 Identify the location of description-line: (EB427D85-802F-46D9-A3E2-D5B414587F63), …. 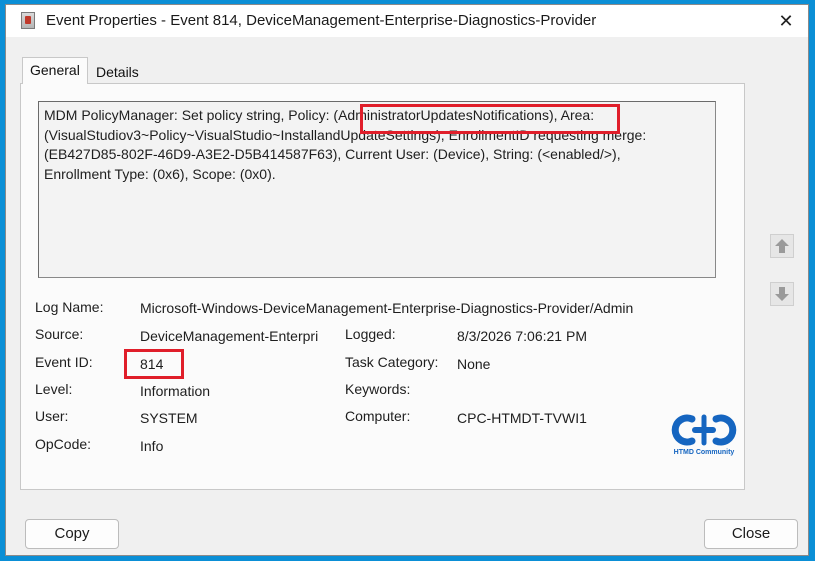
(332, 154).